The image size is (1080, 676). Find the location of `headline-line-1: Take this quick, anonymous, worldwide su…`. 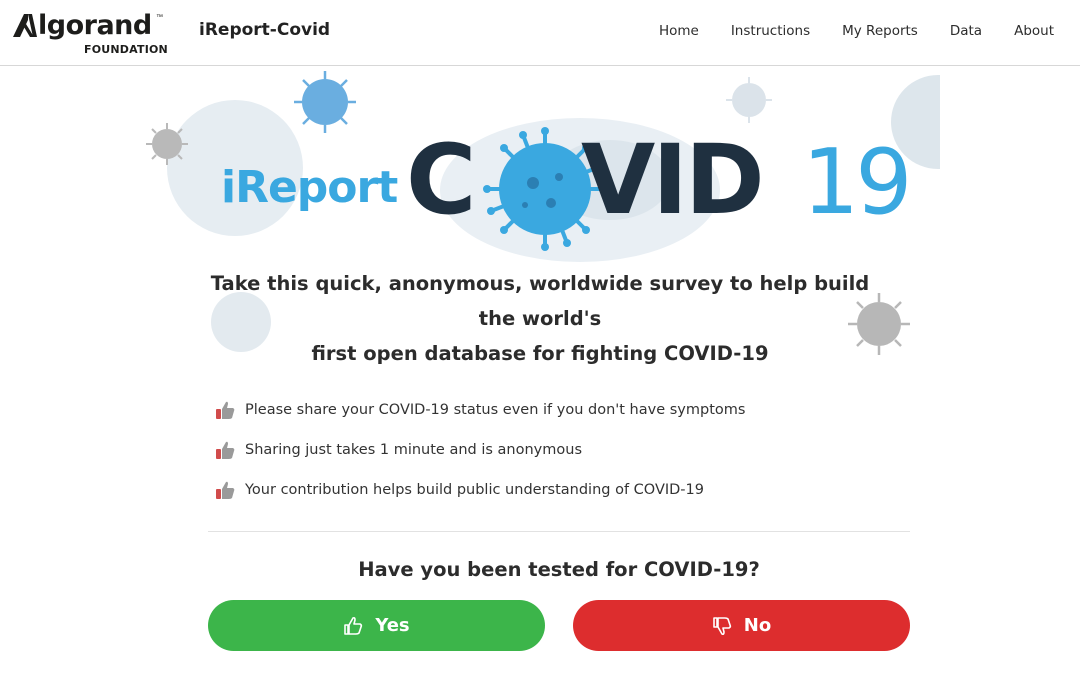

headline-line-1: Take this quick, anonymous, worldwide su… is located at coordinates (540, 301).